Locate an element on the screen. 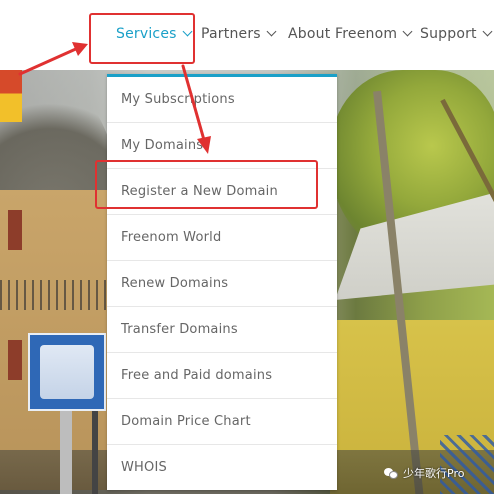 Image resolution: width=494 pixels, height=494 pixels. photo-street-sign is located at coordinates (67, 372).